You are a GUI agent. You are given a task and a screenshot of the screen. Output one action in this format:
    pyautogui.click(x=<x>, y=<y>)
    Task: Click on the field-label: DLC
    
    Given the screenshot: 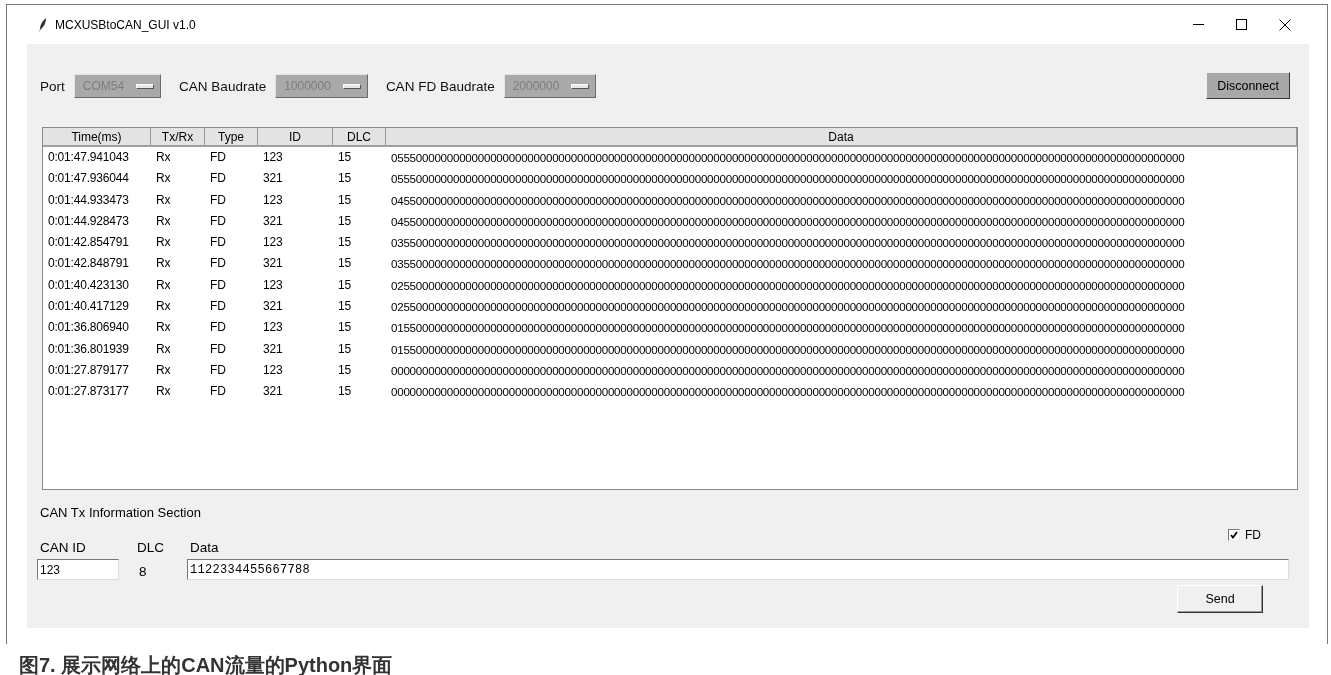 What is the action you would take?
    pyautogui.click(x=150, y=547)
    